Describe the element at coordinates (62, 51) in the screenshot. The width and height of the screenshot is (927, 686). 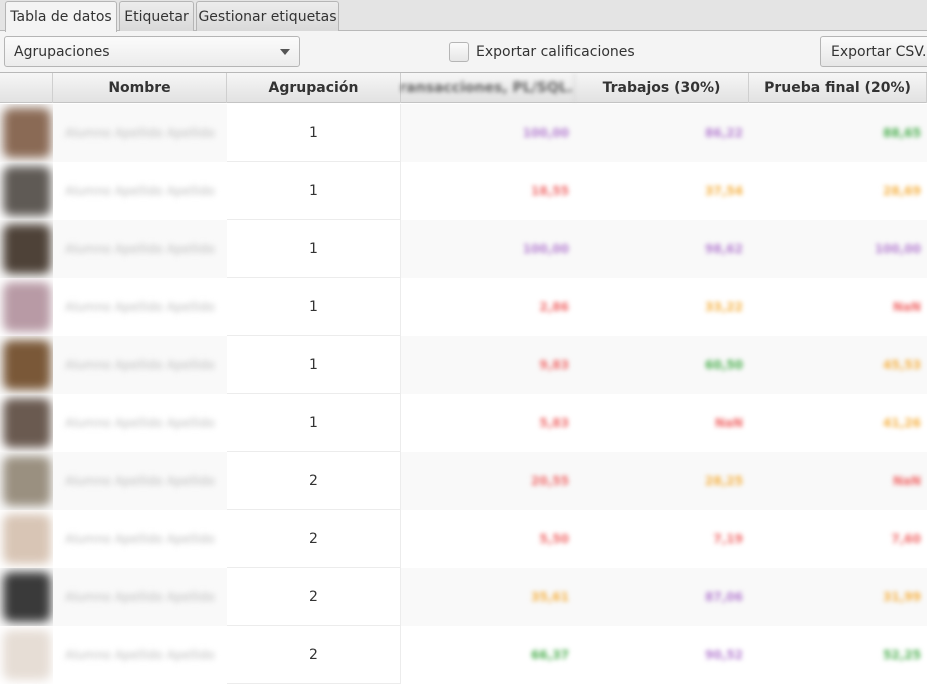
I see `grouping-combobox-value: Agrupaciones` at that location.